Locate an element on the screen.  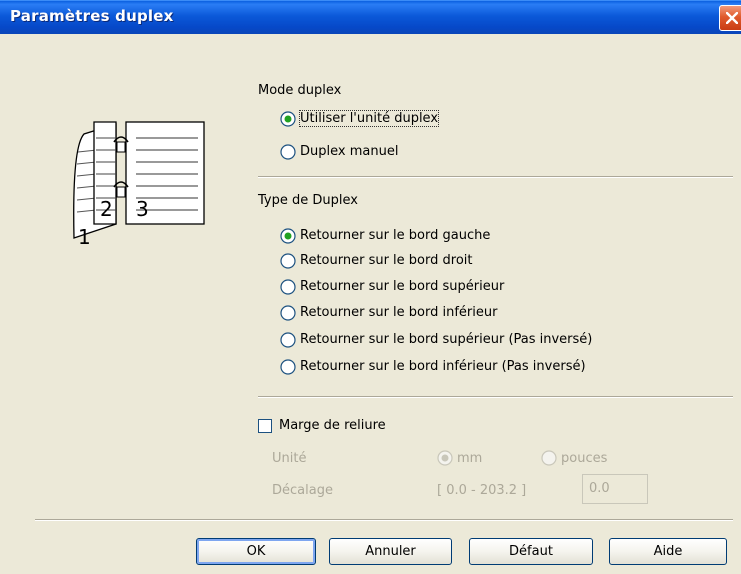
radio-manual-duplex-label: Duplex manuel is located at coordinates (349, 151).